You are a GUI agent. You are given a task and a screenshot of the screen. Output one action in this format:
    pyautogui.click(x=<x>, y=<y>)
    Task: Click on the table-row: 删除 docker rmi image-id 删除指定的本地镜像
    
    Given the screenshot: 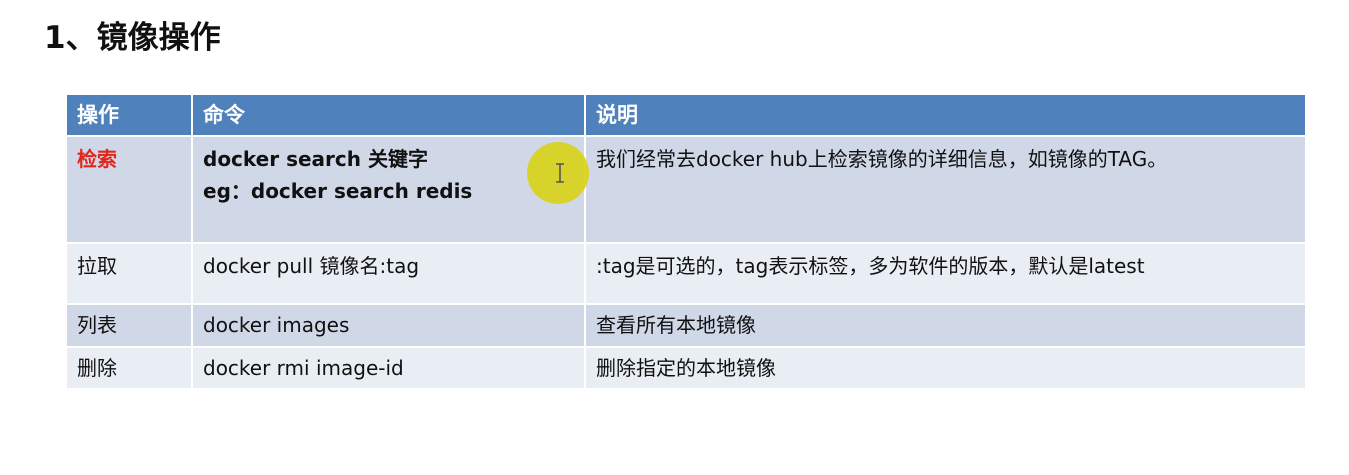 What is the action you would take?
    pyautogui.click(x=686, y=368)
    